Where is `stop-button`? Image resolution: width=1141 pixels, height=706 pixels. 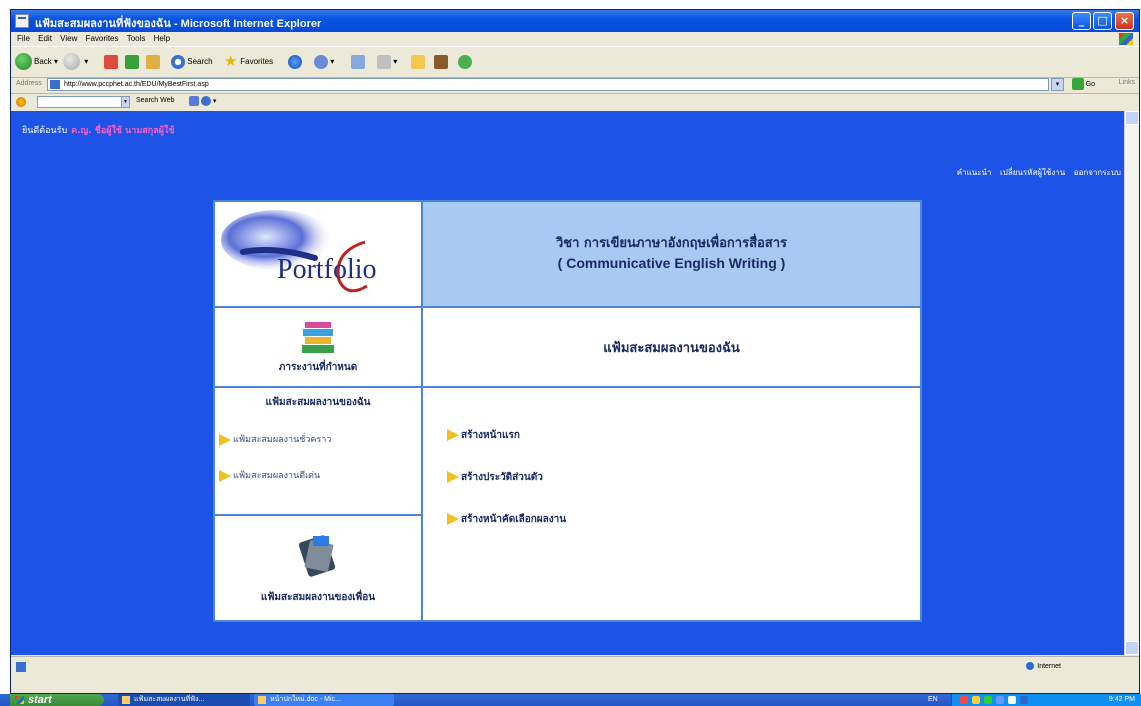 stop-button is located at coordinates (111, 62).